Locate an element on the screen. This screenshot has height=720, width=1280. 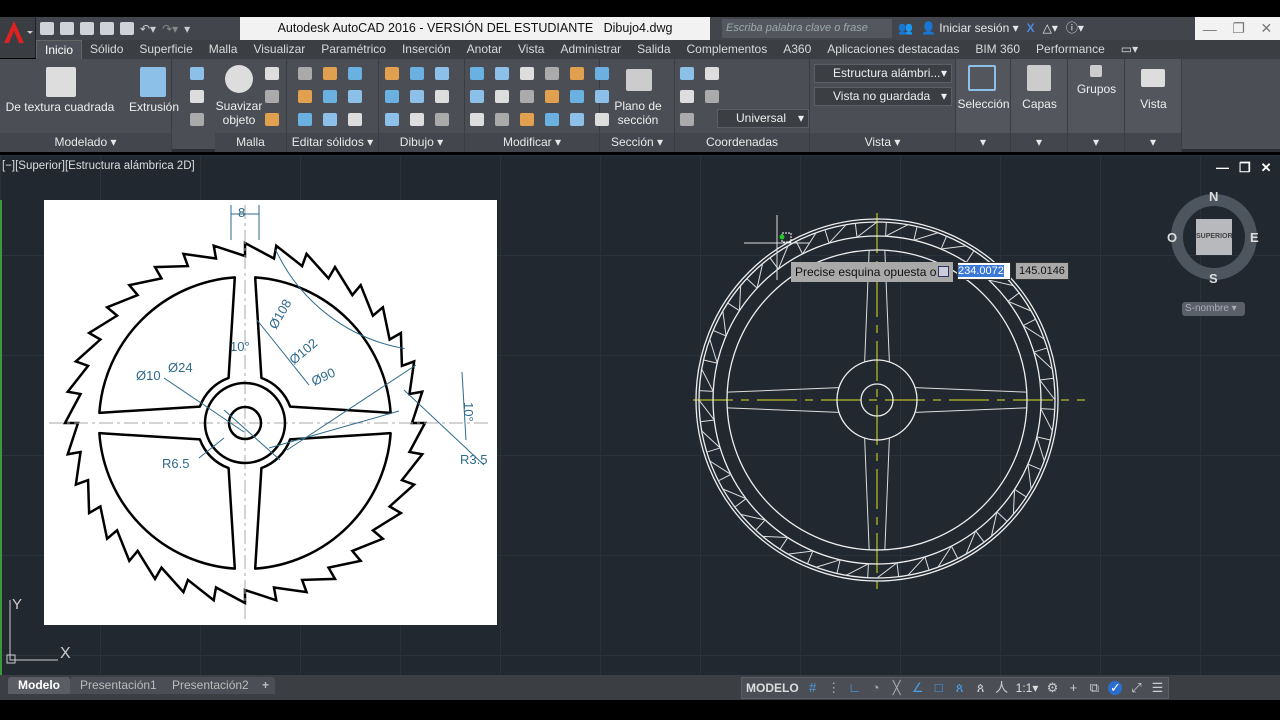
plus-icon: + is located at coordinates (1073, 688).